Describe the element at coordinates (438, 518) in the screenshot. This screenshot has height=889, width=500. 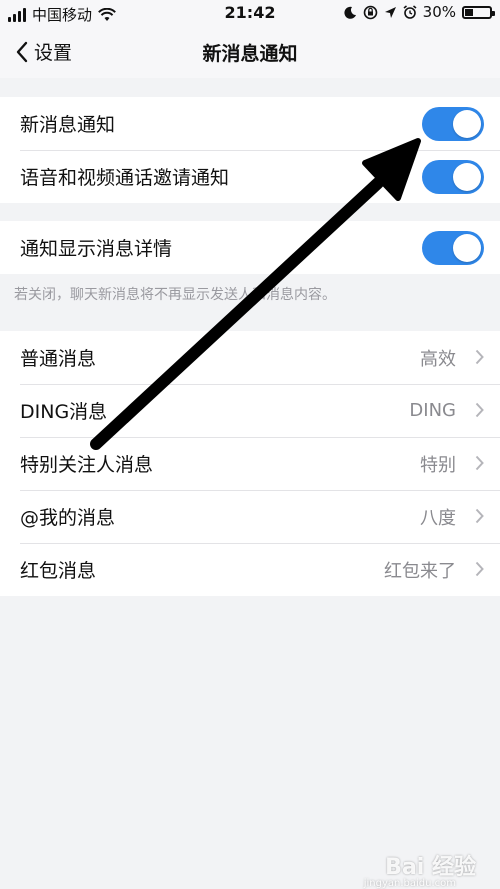
I see `item-value: 八度` at that location.